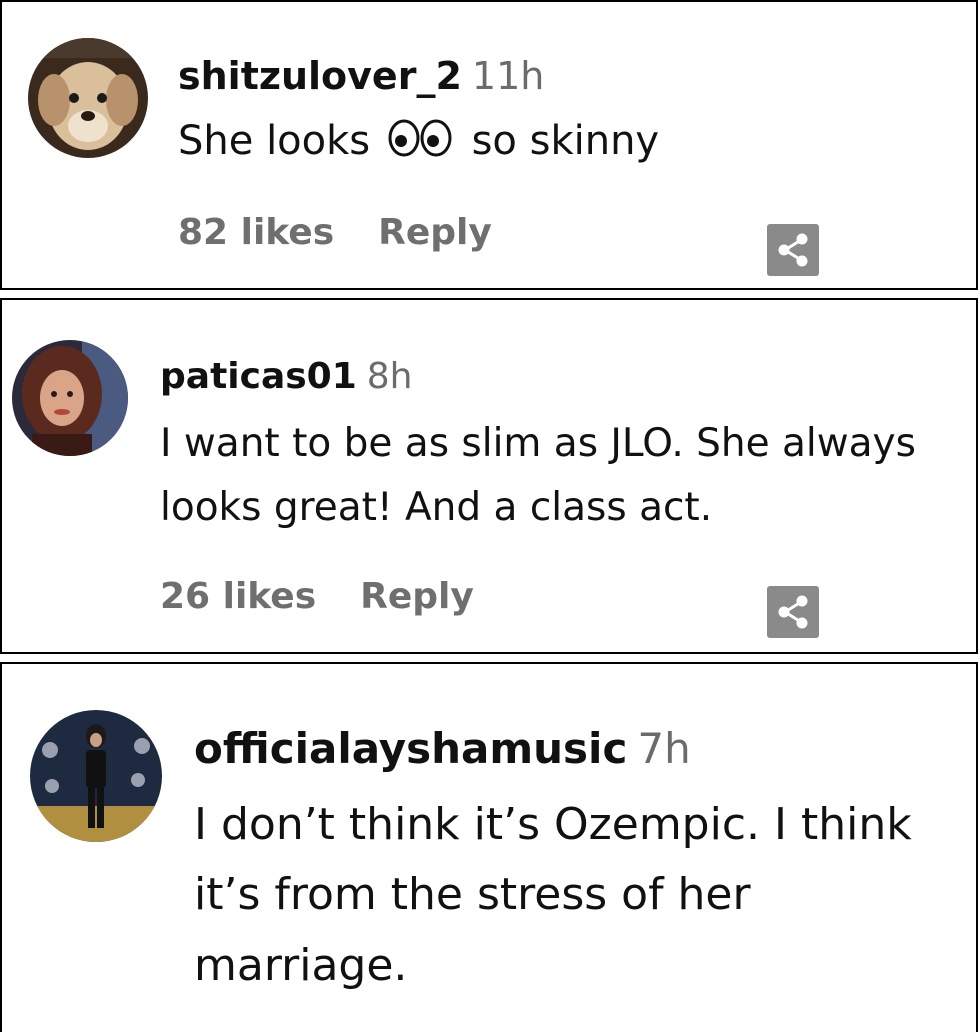 This screenshot has width=980, height=1032. I want to click on likes-count: 26 likes, so click(238, 596).